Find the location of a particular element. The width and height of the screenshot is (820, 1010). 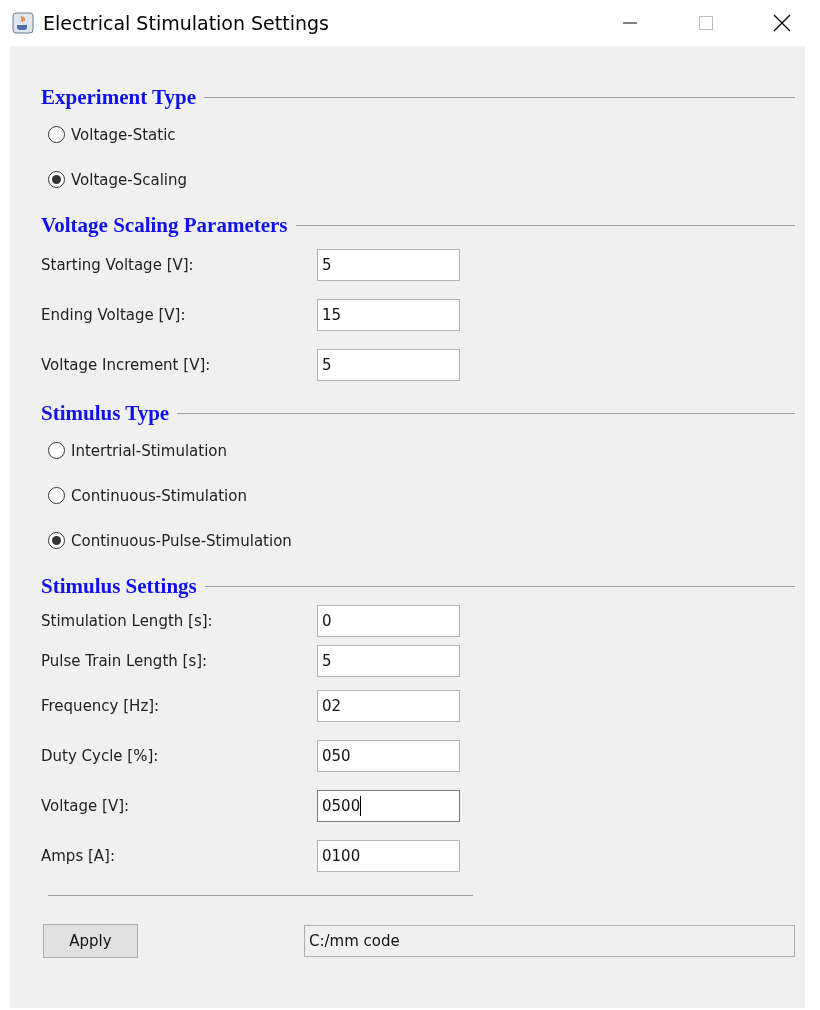

field-label: Frequency [Hz]: is located at coordinates (101, 706).